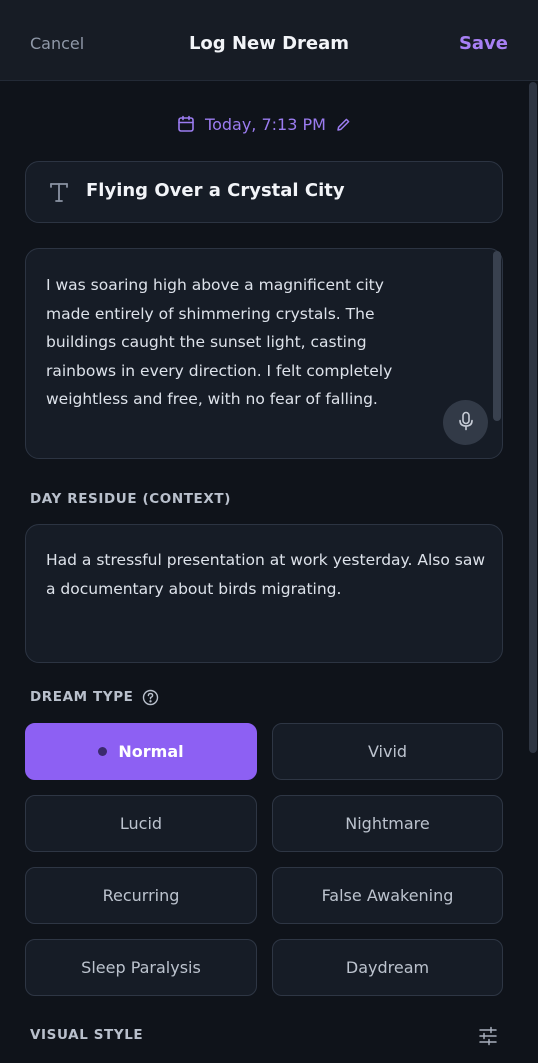 The image size is (538, 1063). I want to click on dream-title-input: Flying Over a Crystal City, so click(215, 190).